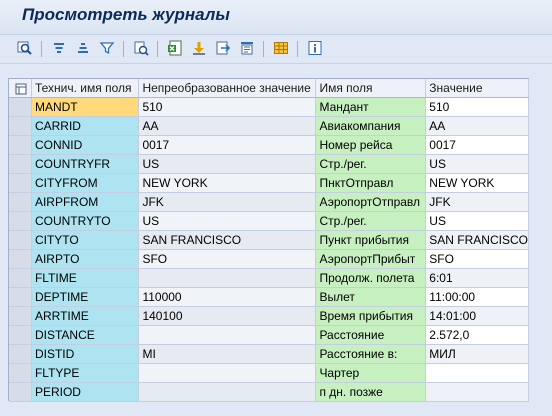  Describe the element at coordinates (227, 202) in the screenshot. I see `raw-value-cell: JFK` at that location.